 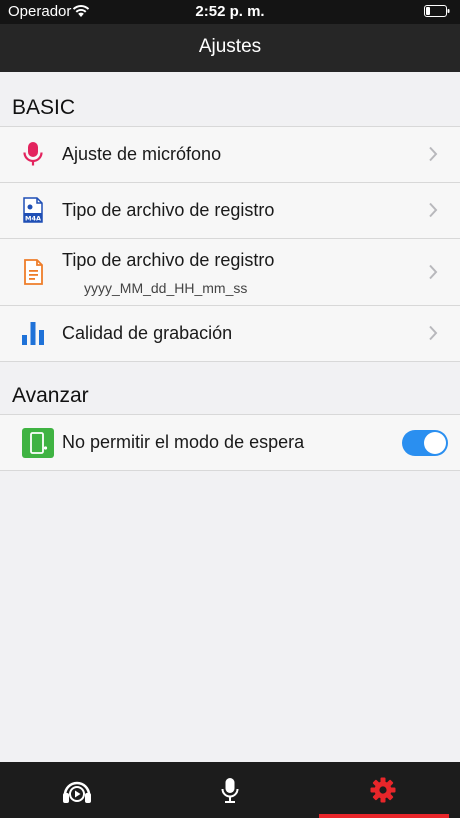 I want to click on navigation-bar: Ajustes, so click(x=230, y=48).